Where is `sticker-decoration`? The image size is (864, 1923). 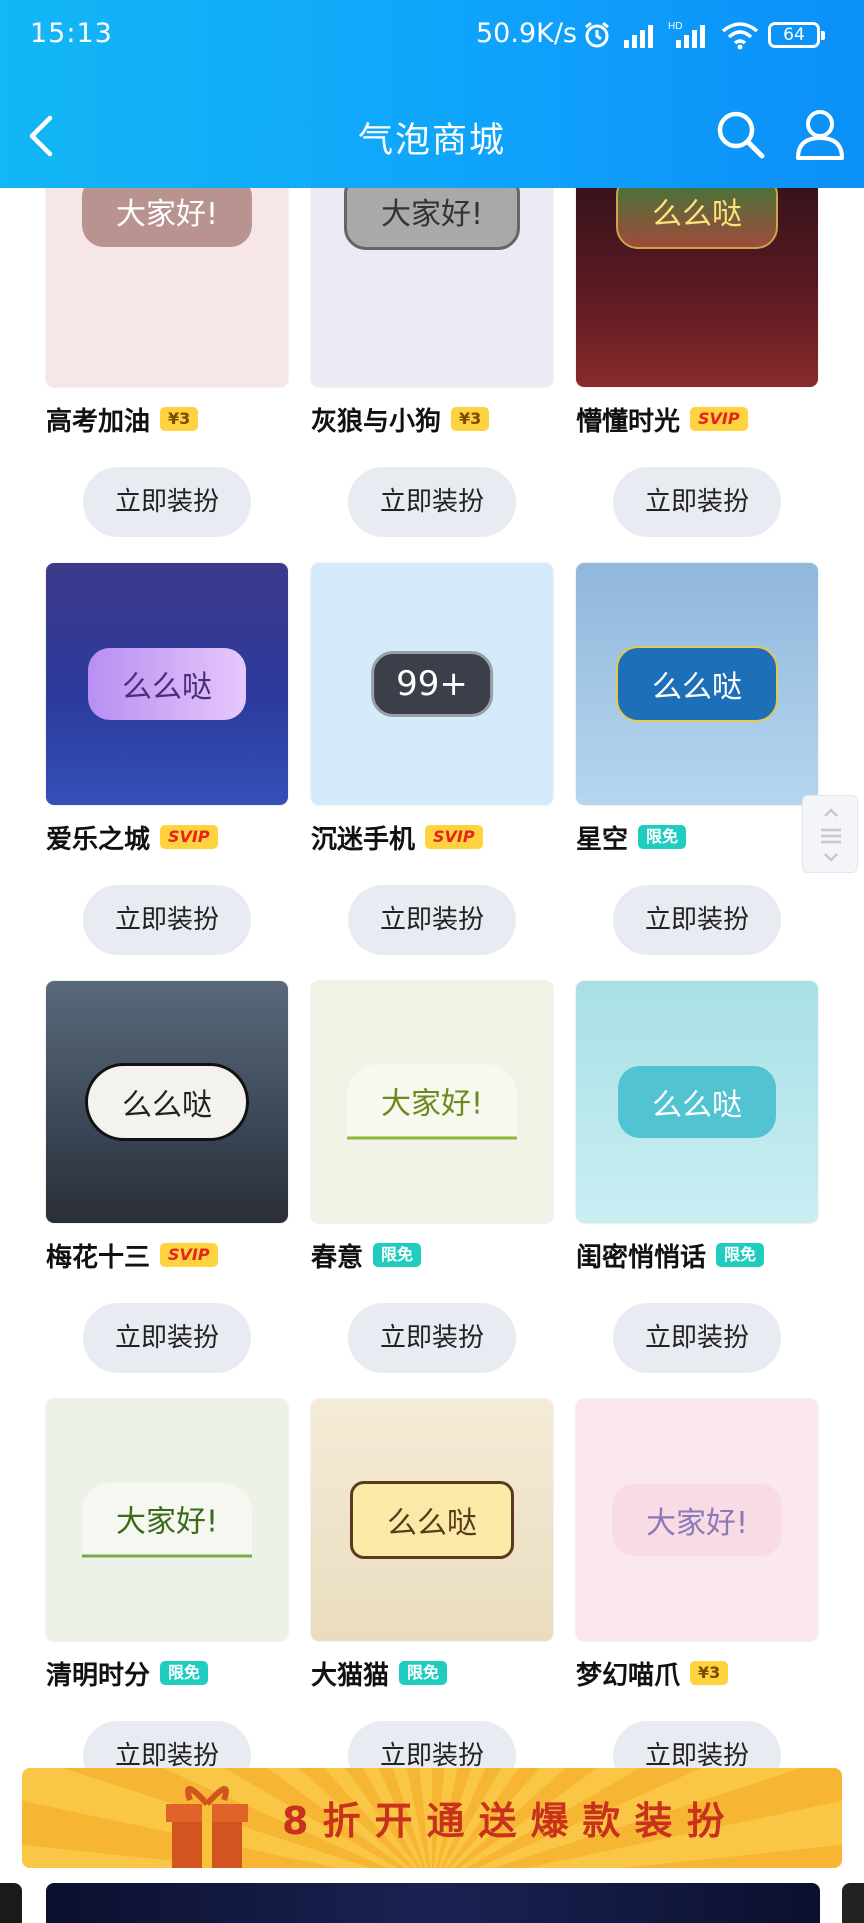
sticker-decoration is located at coordinates (99, 221).